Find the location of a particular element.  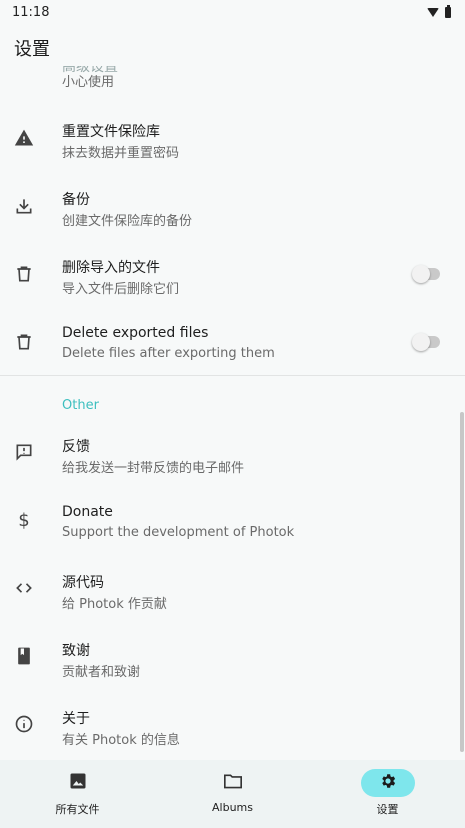

settings-item-title: Delete exported files is located at coordinates (135, 333).